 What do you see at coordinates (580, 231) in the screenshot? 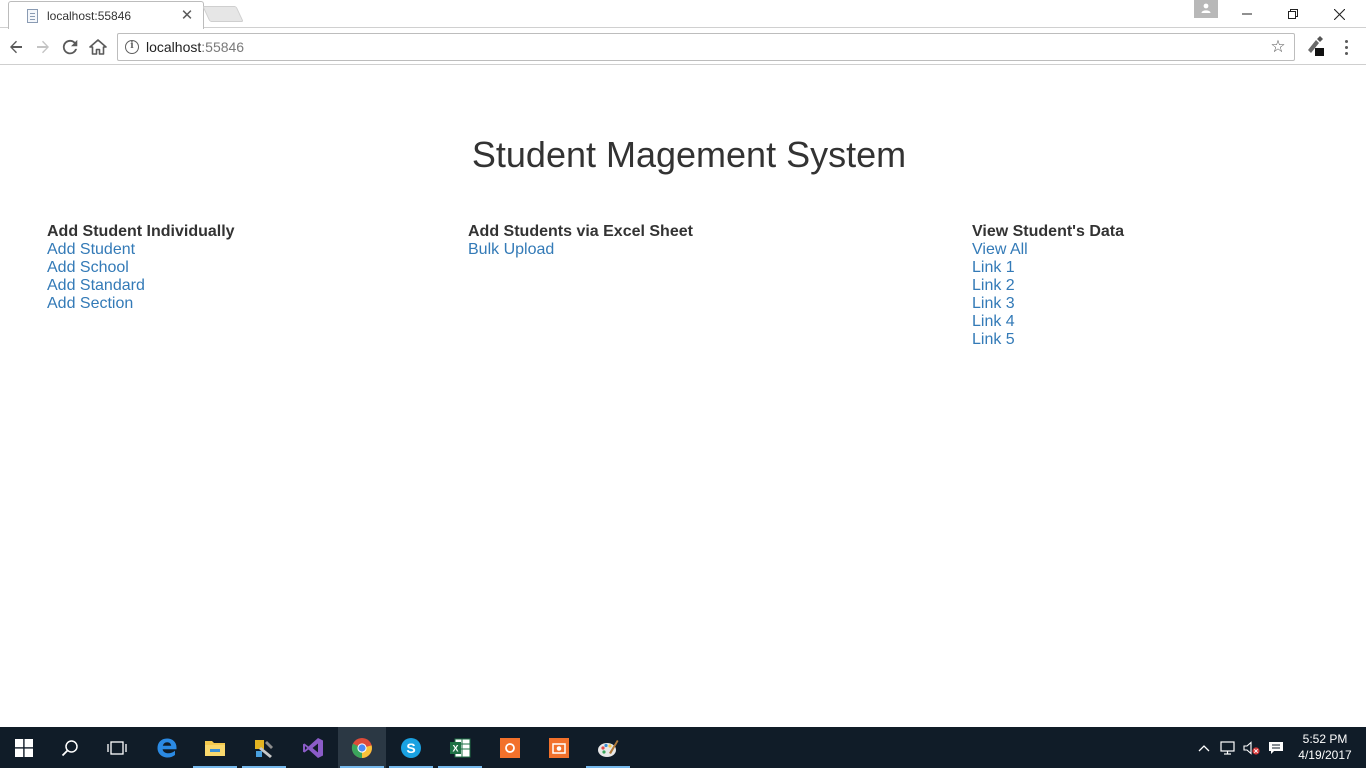
I see `section-heading: Add Students via Excel Sheet` at bounding box center [580, 231].